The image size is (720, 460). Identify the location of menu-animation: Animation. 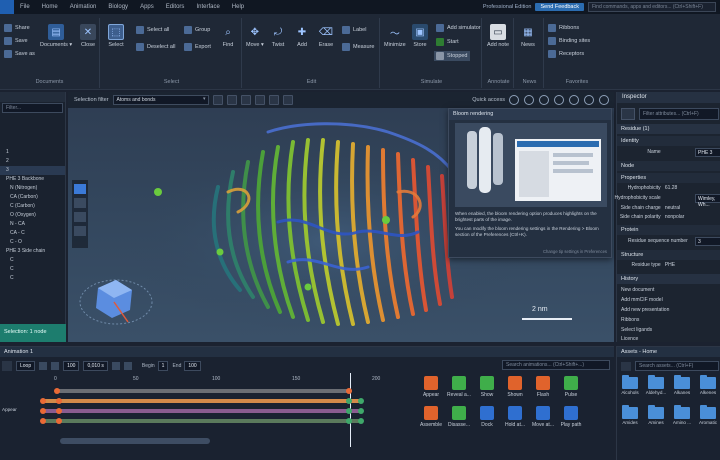
(83, 7).